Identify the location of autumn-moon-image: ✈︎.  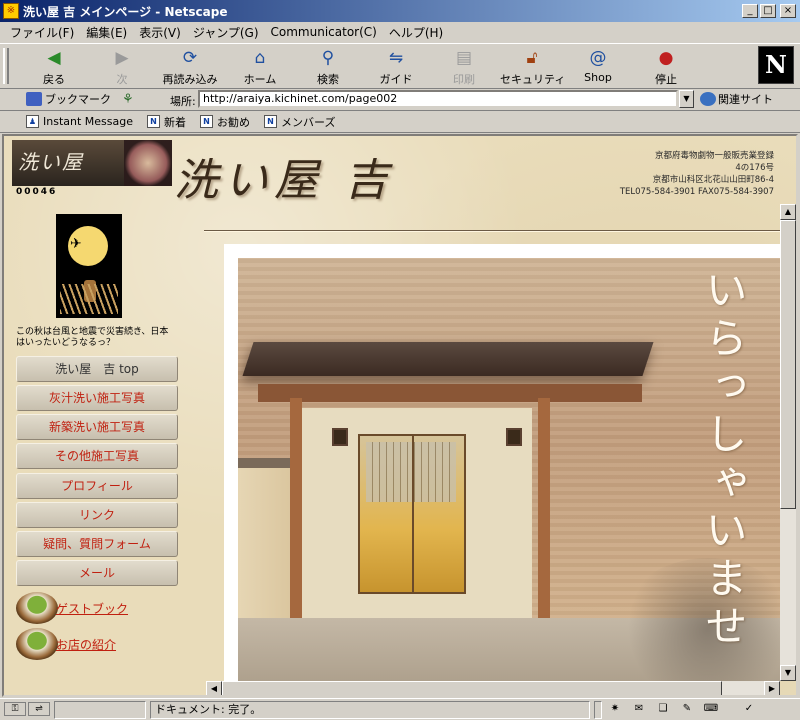
(89, 266).